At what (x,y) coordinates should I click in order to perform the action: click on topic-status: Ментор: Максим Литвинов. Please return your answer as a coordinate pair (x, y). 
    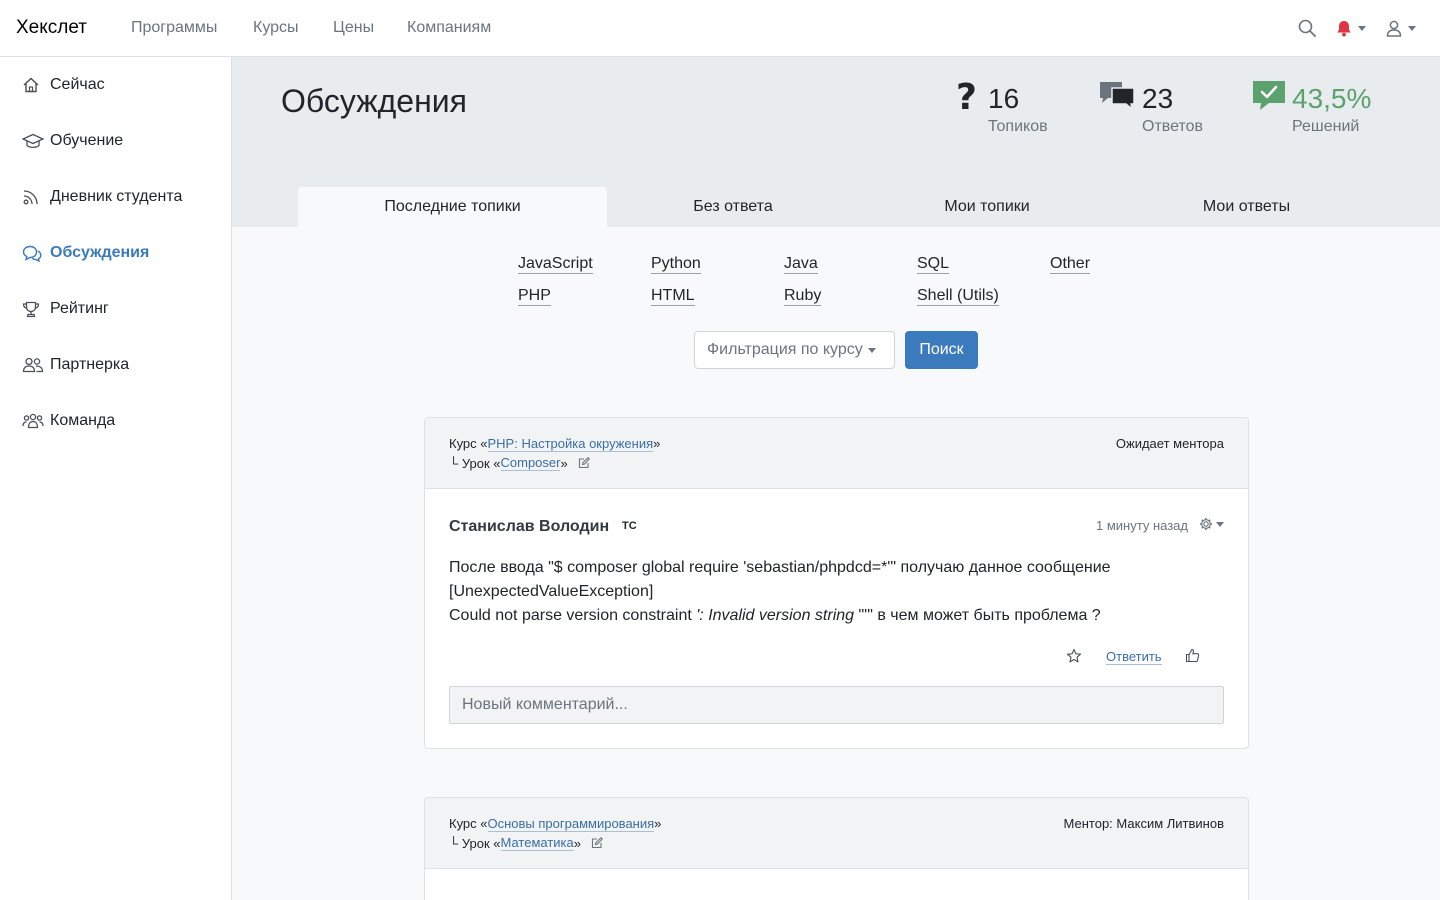
    Looking at the image, I should click on (1143, 823).